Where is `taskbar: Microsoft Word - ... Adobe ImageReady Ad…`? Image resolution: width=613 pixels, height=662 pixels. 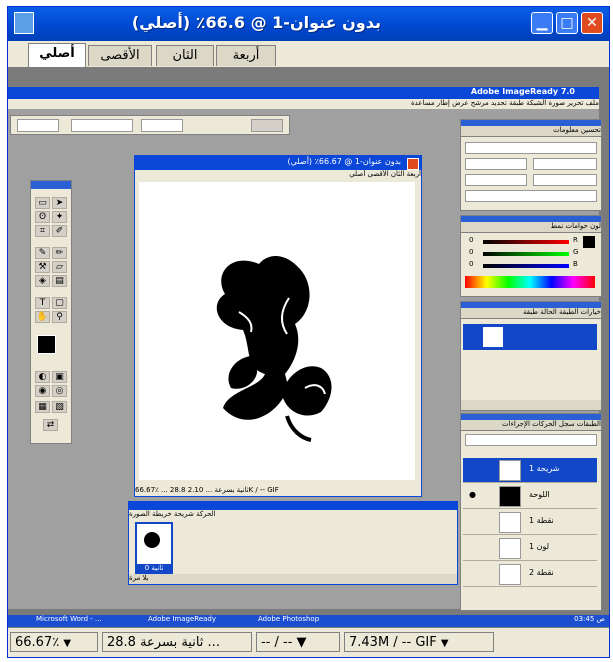 taskbar: Microsoft Word - ... Adobe ImageReady Ad… is located at coordinates (308, 621).